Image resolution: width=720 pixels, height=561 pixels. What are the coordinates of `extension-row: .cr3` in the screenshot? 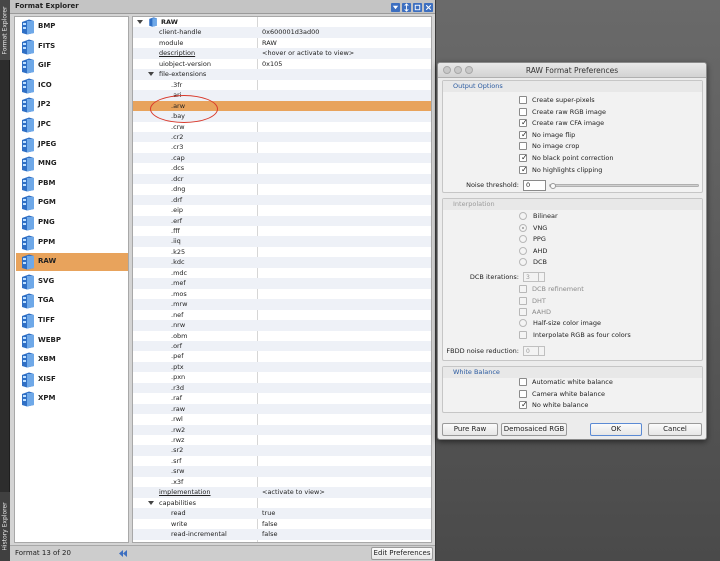 It's located at (282, 147).